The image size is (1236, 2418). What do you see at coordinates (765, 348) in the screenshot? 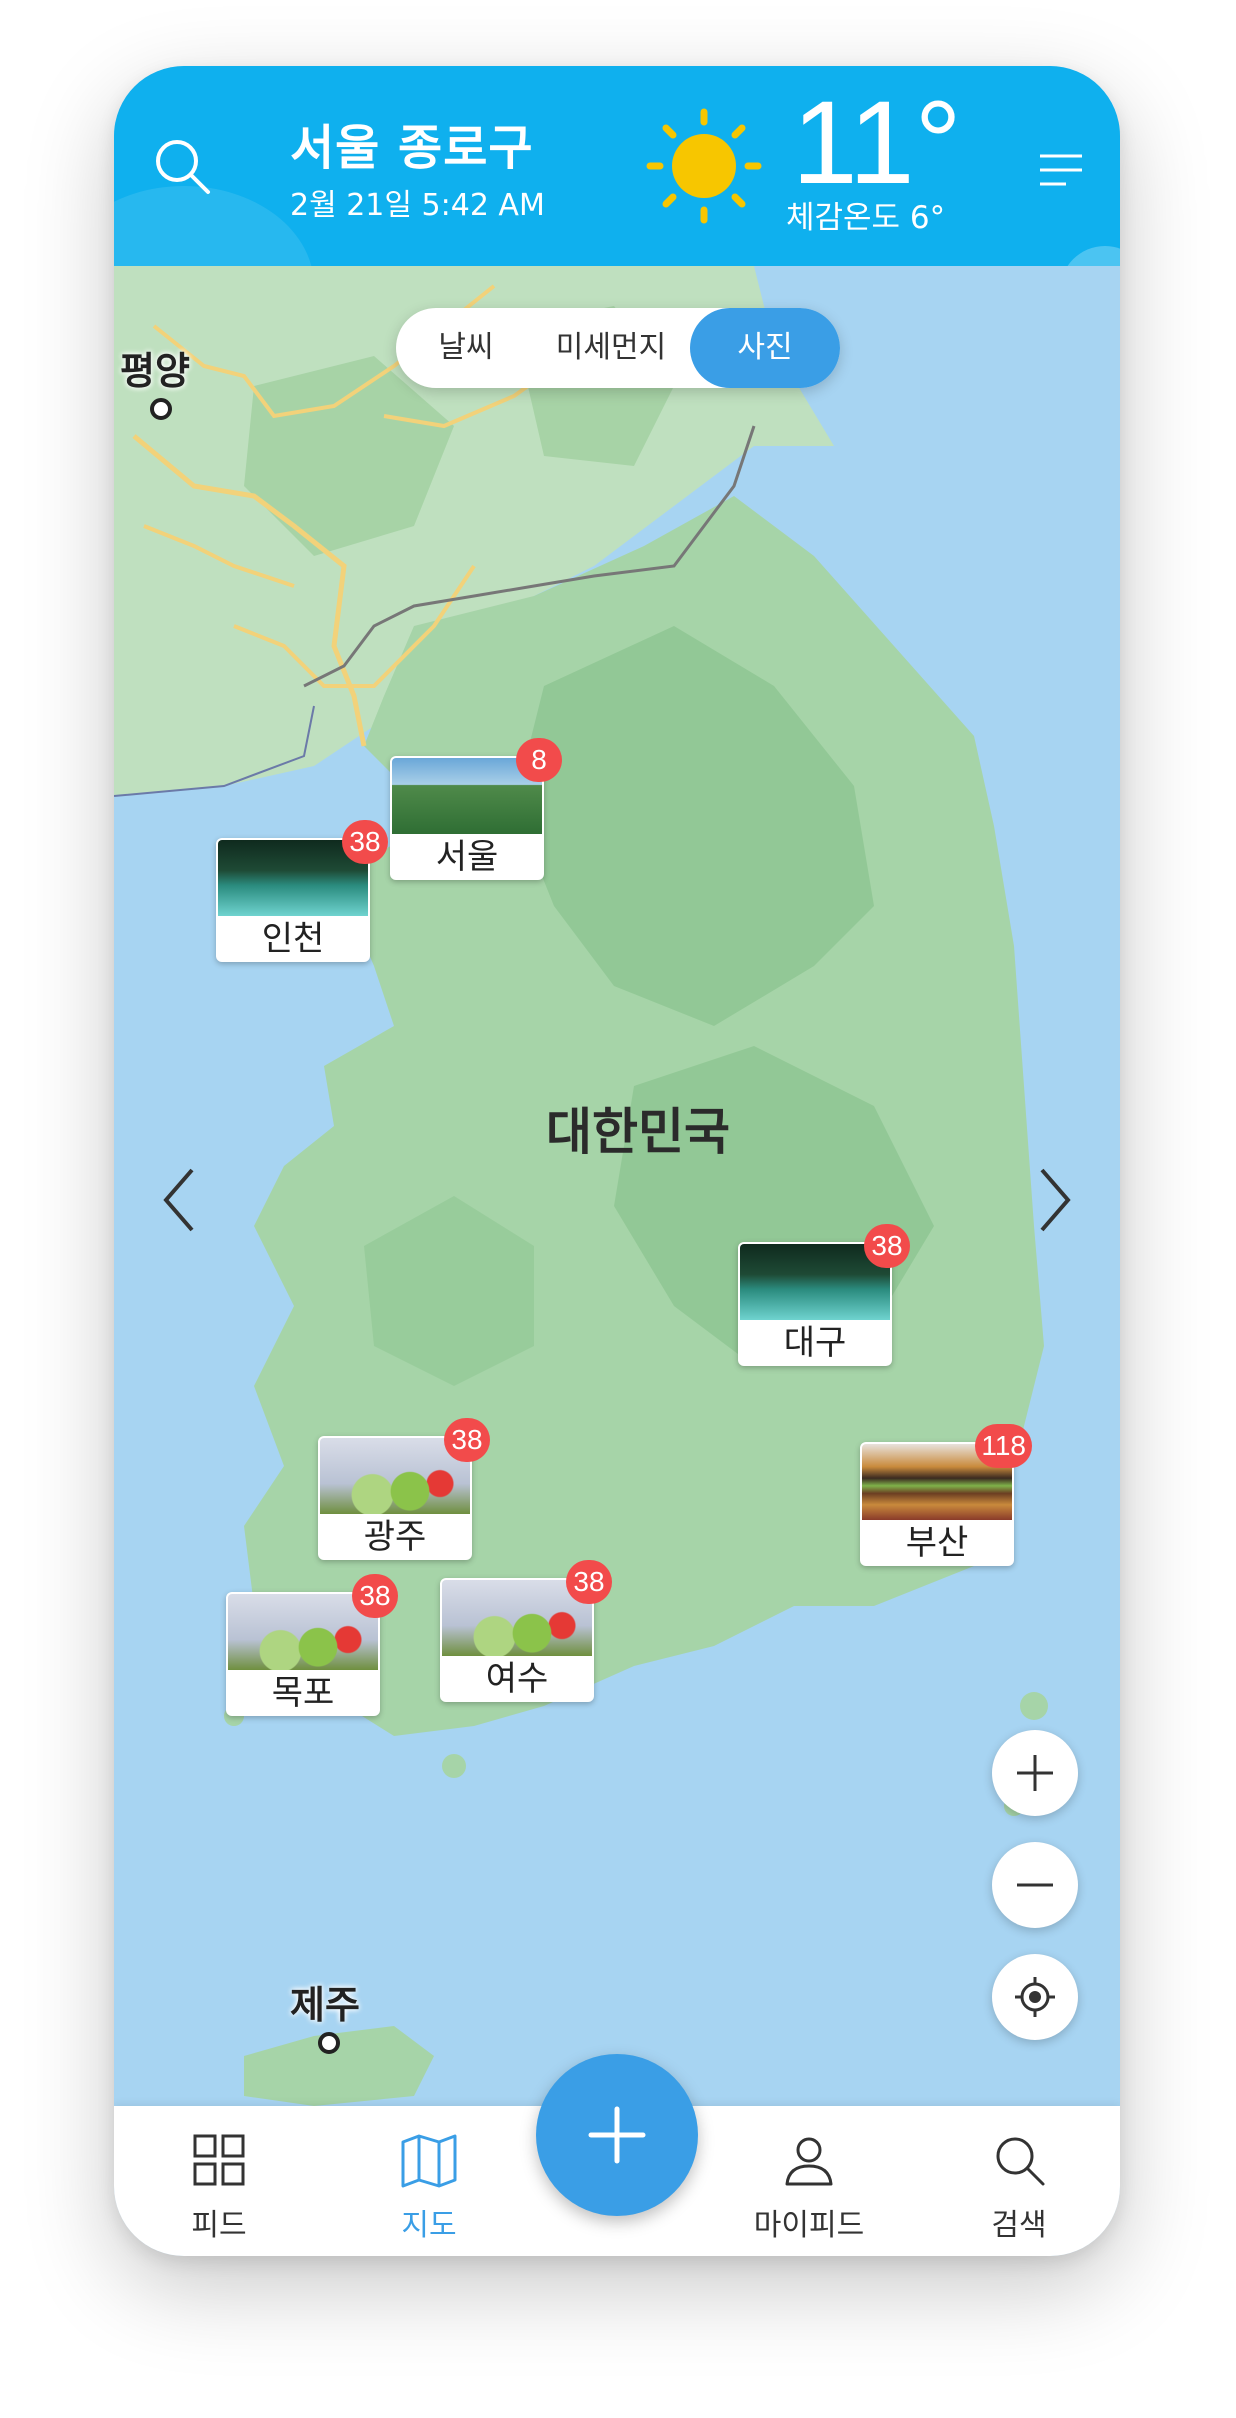
I see `tab-photo: 사진` at bounding box center [765, 348].